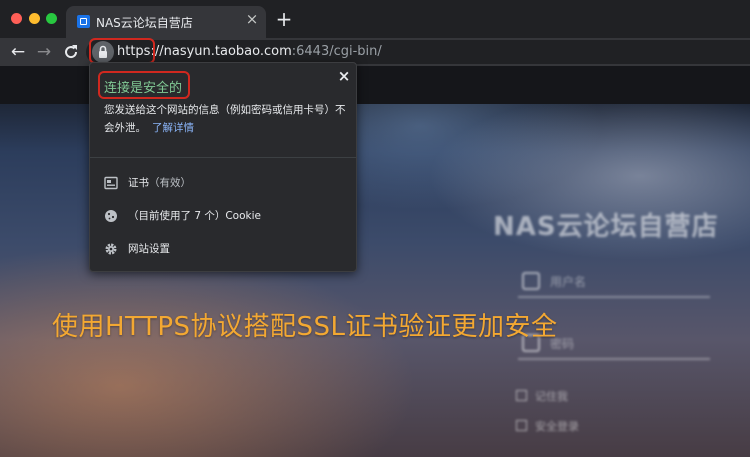 This screenshot has height=457, width=750. I want to click on url-text: https://nasyun.taobao.com:6443/cgi-bin/, so click(249, 51).